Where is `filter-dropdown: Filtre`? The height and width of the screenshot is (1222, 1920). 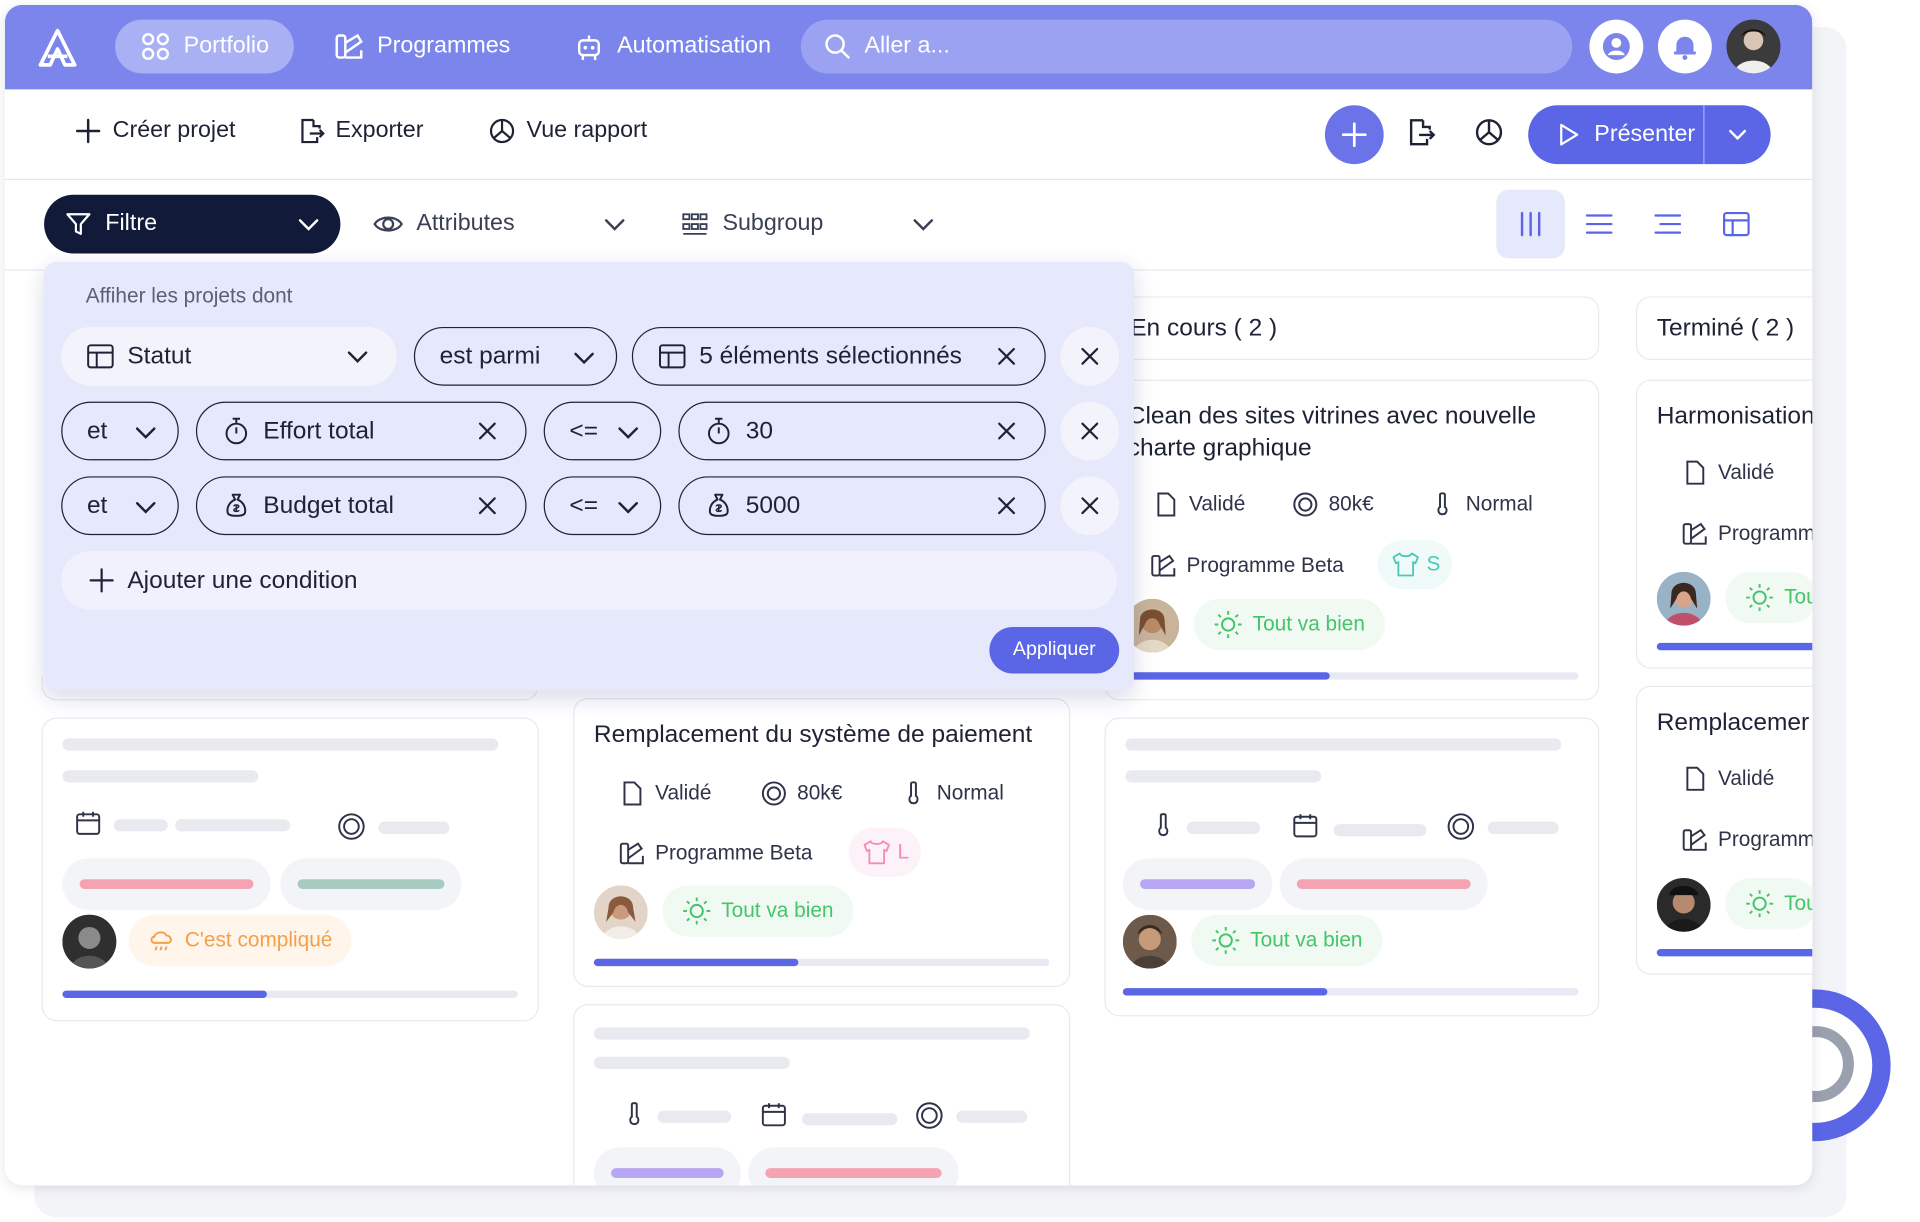 filter-dropdown: Filtre is located at coordinates (192, 224).